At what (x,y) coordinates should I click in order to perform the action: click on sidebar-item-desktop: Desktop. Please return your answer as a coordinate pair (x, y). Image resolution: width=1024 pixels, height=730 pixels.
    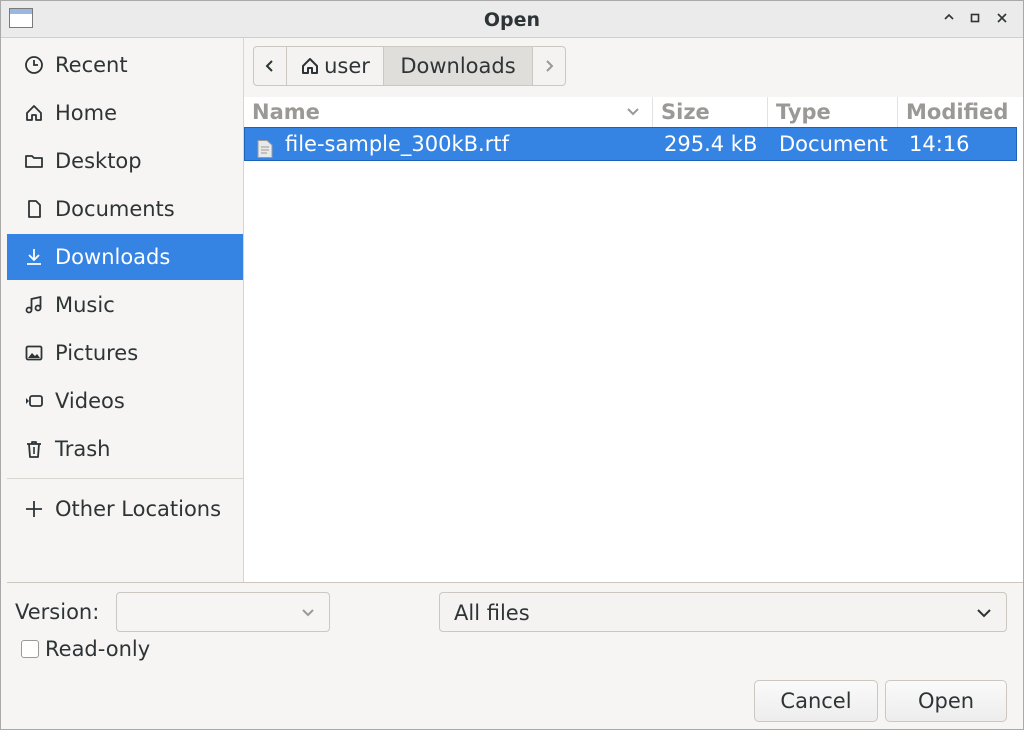
    Looking at the image, I should click on (125, 161).